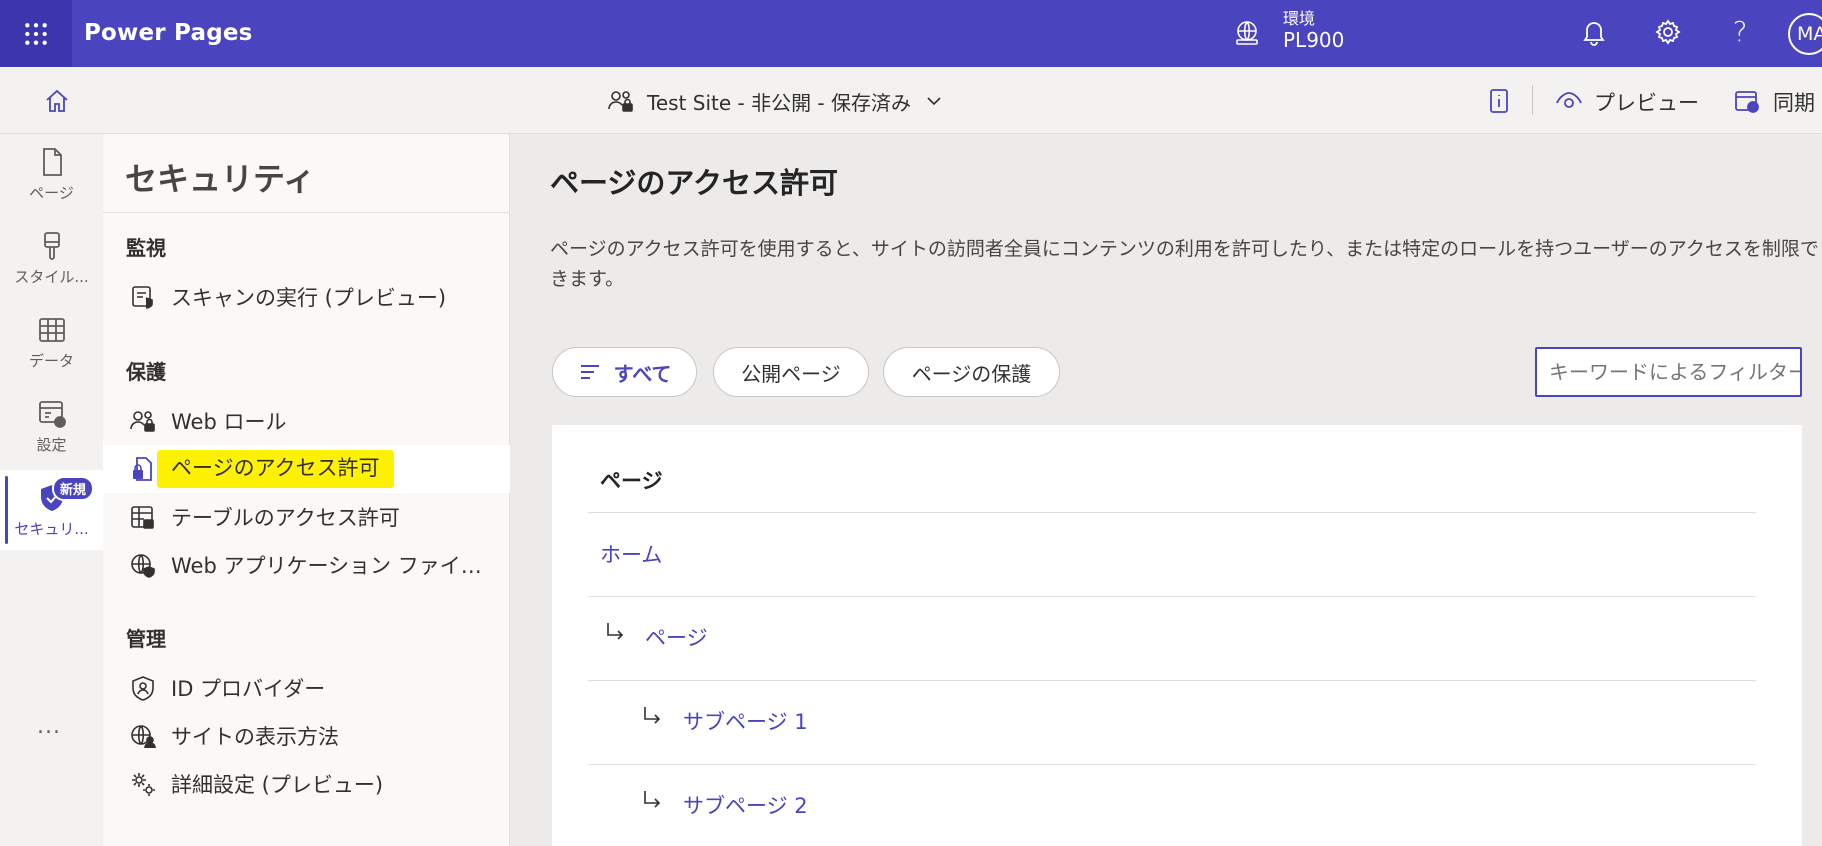 This screenshot has height=846, width=1822. Describe the element at coordinates (143, 566) in the screenshot. I see `globe-shield-icon` at that location.